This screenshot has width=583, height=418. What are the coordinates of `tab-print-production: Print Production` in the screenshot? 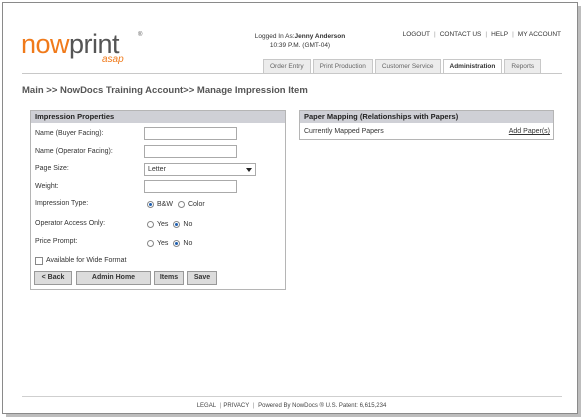 It's located at (342, 66).